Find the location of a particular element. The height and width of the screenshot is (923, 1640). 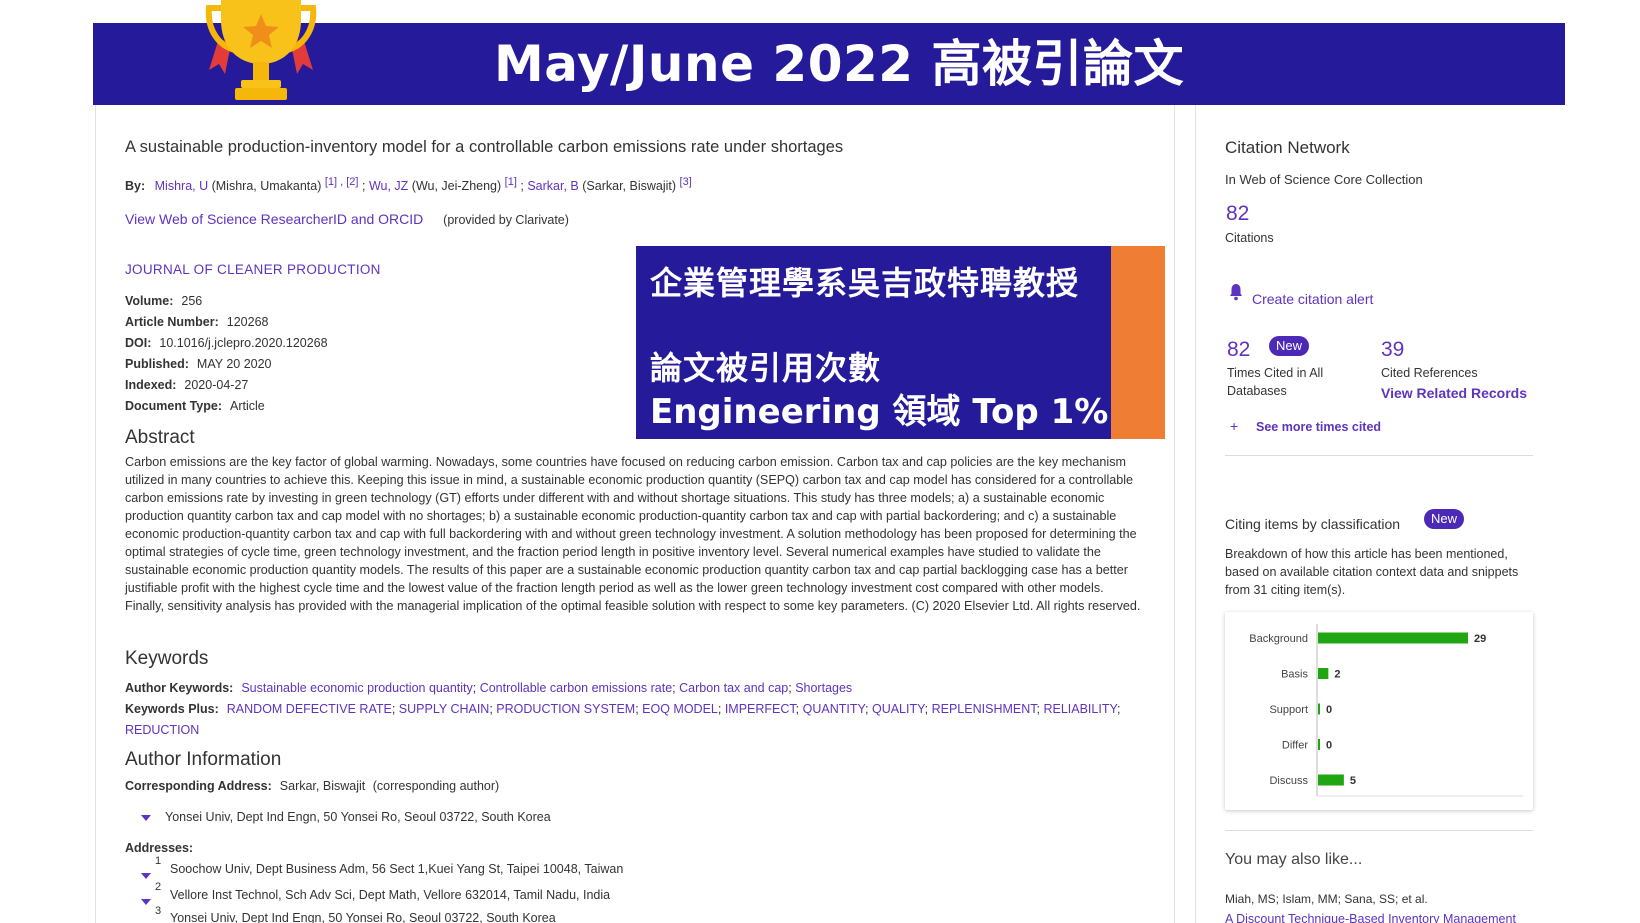

data-label: 29 is located at coordinates (1480, 639).